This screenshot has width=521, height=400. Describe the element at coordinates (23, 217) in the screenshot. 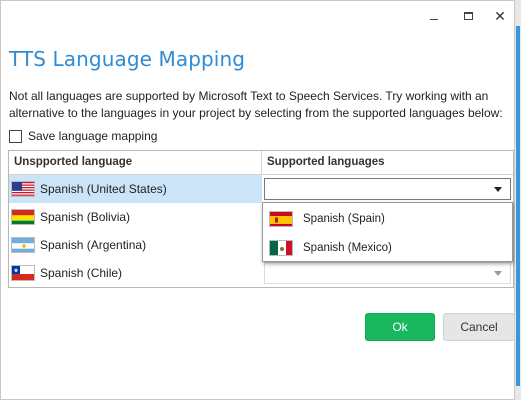

I see `flag-bolivia-icon` at that location.